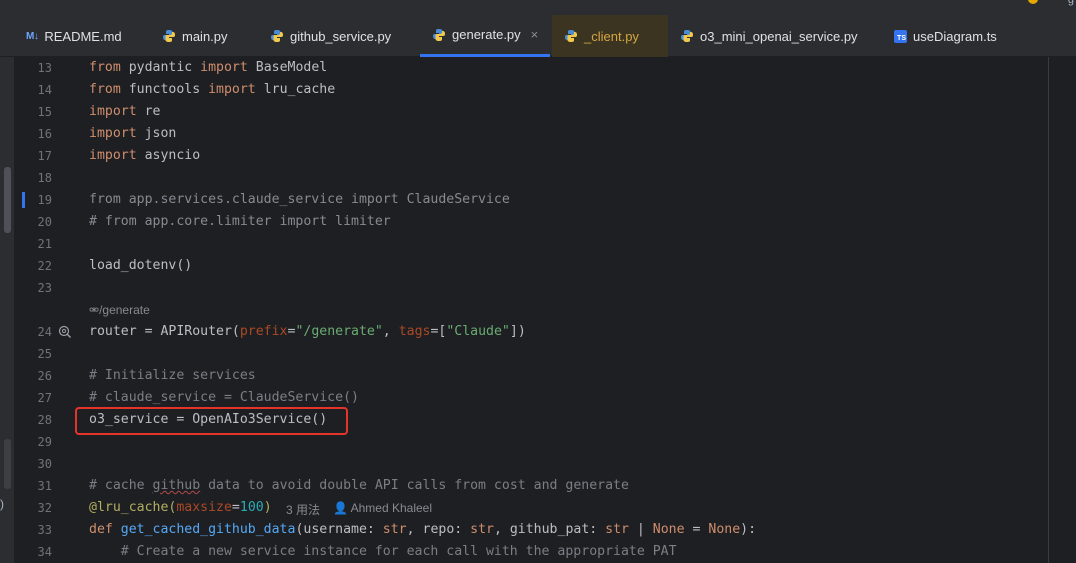  I want to click on tab-label: useDiagram.ts, so click(955, 36).